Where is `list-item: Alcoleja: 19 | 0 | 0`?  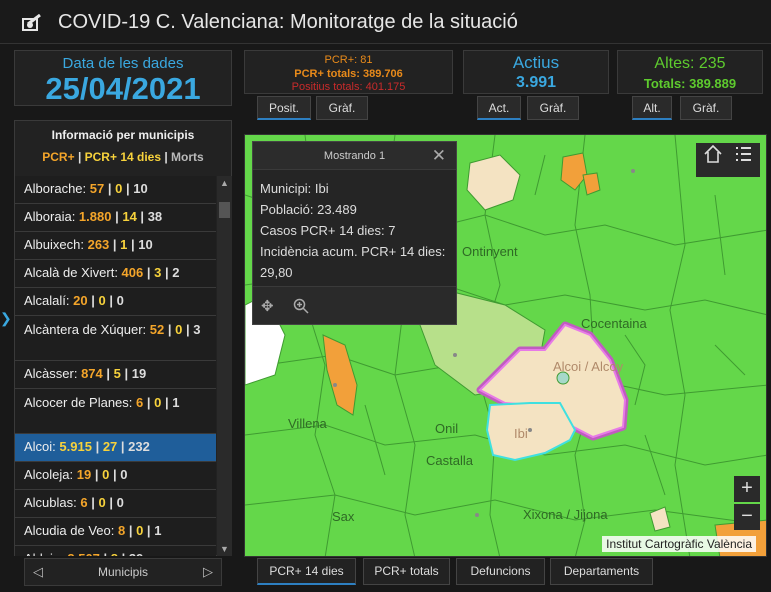
list-item: Alcoleja: 19 | 0 | 0 is located at coordinates (115, 476).